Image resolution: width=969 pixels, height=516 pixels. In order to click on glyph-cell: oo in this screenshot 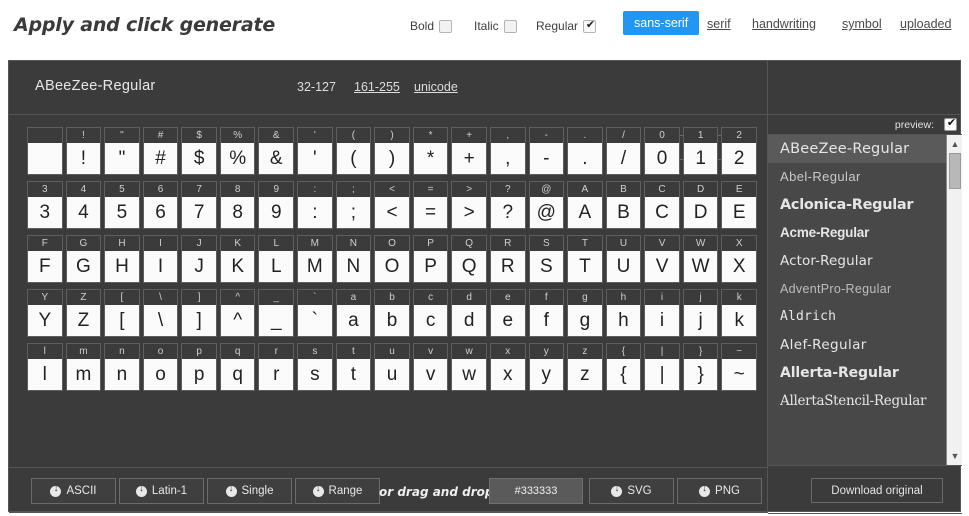, I will do `click(160, 367)`.